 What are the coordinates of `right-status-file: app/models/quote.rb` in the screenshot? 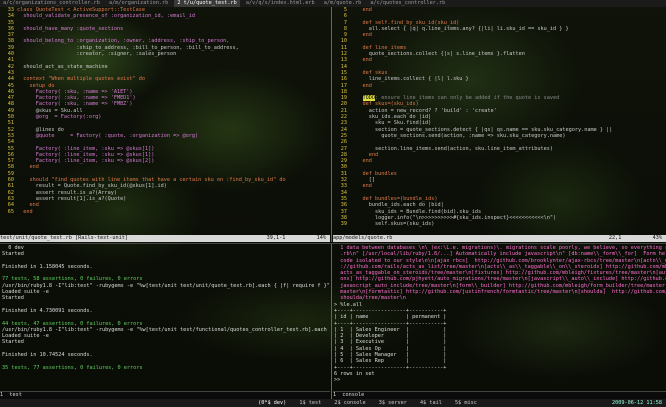 It's located at (363, 238).